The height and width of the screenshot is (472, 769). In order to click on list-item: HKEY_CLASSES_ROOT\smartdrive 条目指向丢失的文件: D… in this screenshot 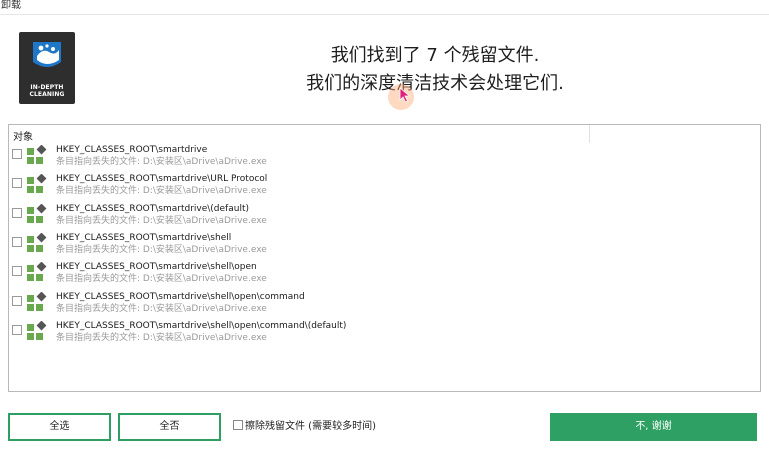, I will do `click(382, 158)`.